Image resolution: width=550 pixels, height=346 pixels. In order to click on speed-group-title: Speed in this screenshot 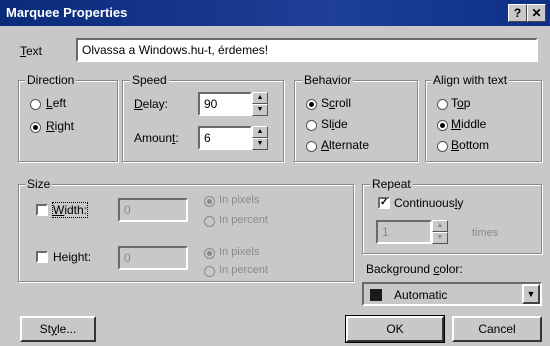, I will do `click(149, 80)`.